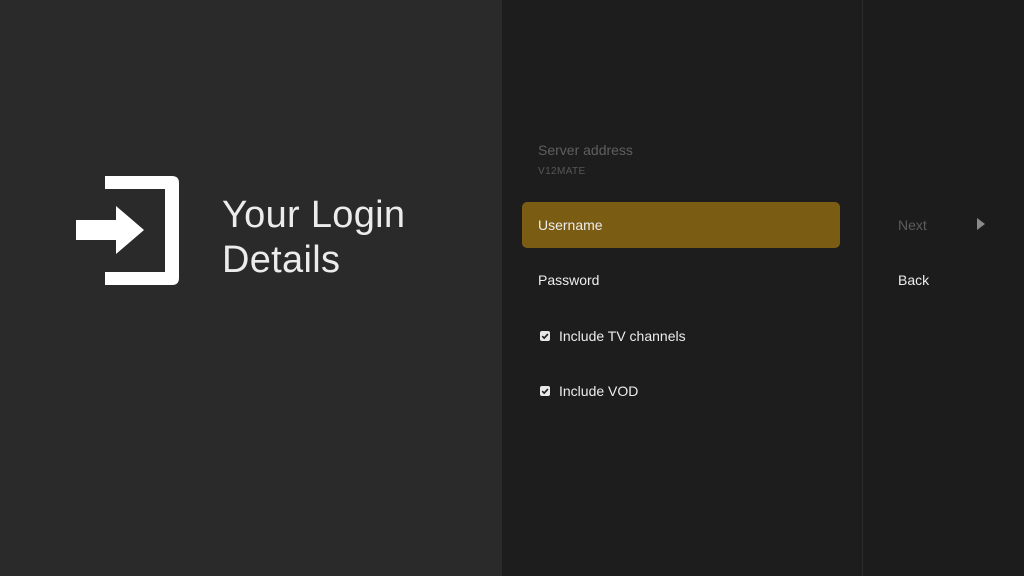  I want to click on back-button: Back, so click(948, 280).